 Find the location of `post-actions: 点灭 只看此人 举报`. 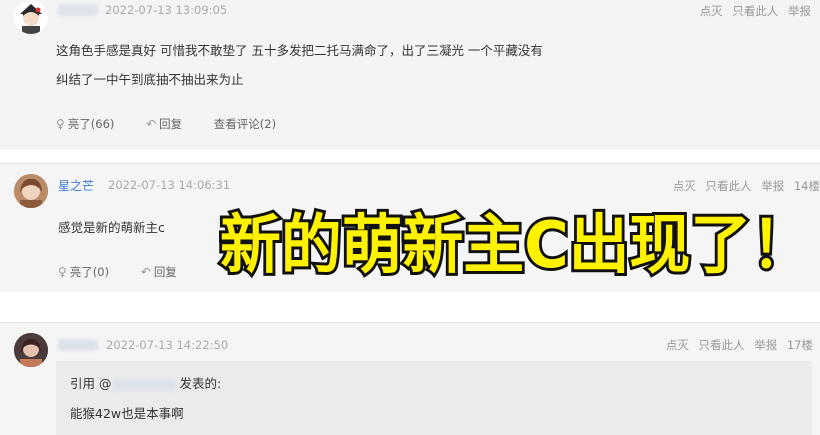

post-actions: 点灭 只看此人 举报 is located at coordinates (752, 11).